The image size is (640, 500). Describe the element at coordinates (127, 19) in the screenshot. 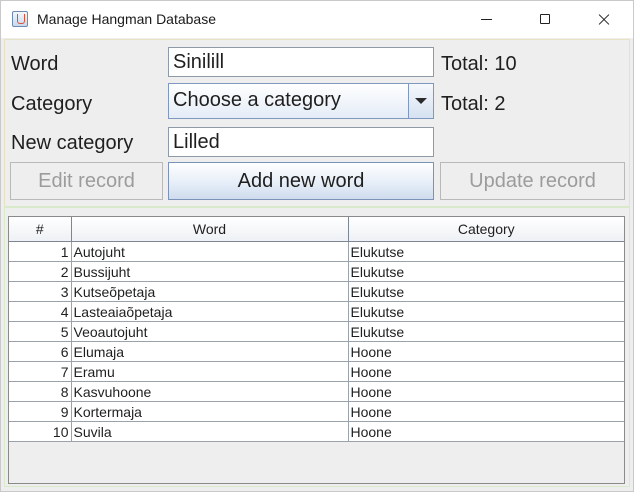

I see `window-title: Manage Hangman Database` at that location.